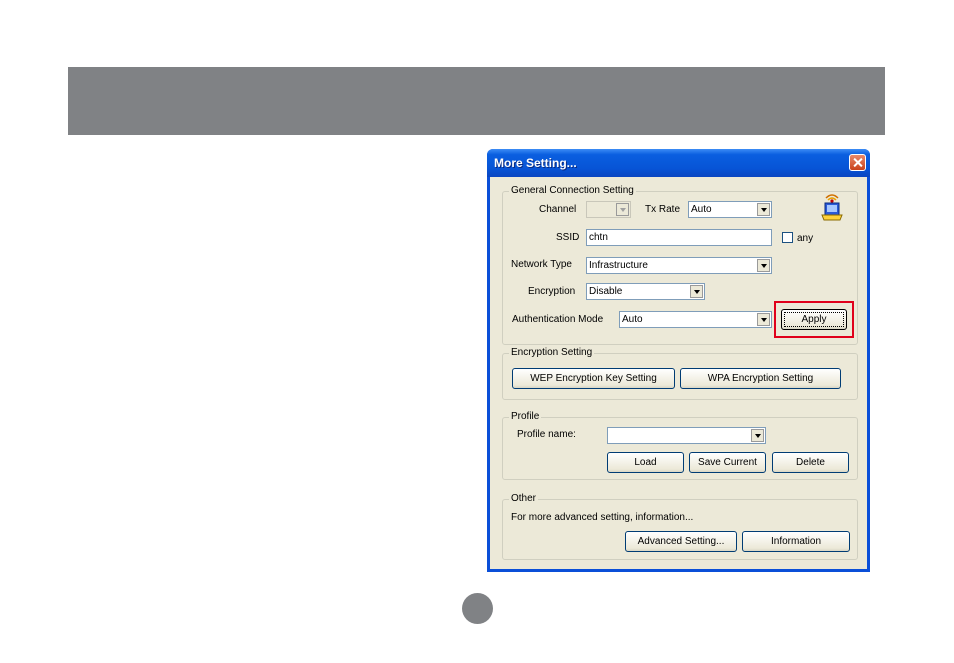 This screenshot has width=954, height=663. Describe the element at coordinates (593, 378) in the screenshot. I see `wep-key-setting-button: WEP Encryption Key Setting` at that location.